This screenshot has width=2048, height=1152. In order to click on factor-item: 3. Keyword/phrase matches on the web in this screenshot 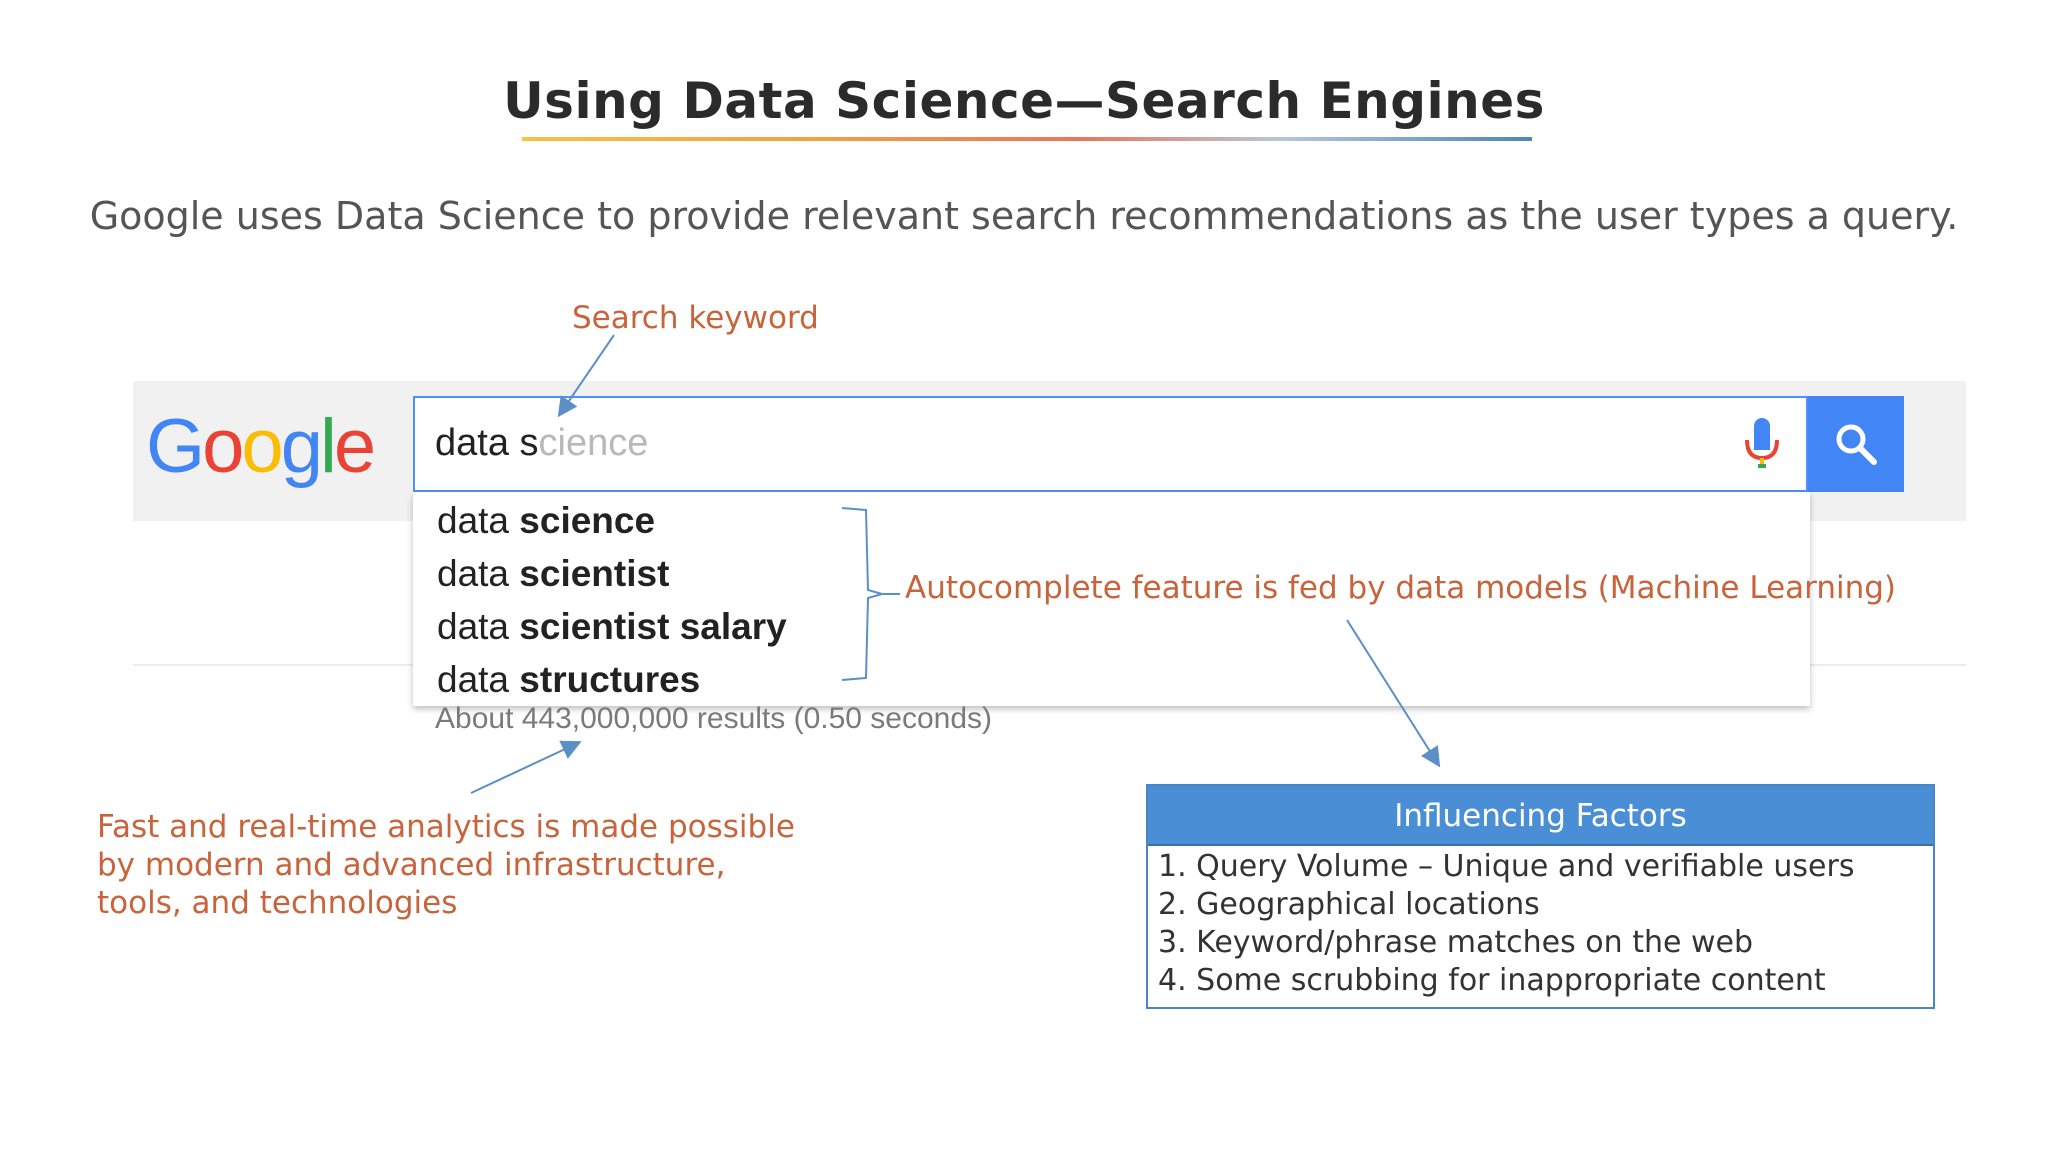, I will do `click(1456, 942)`.